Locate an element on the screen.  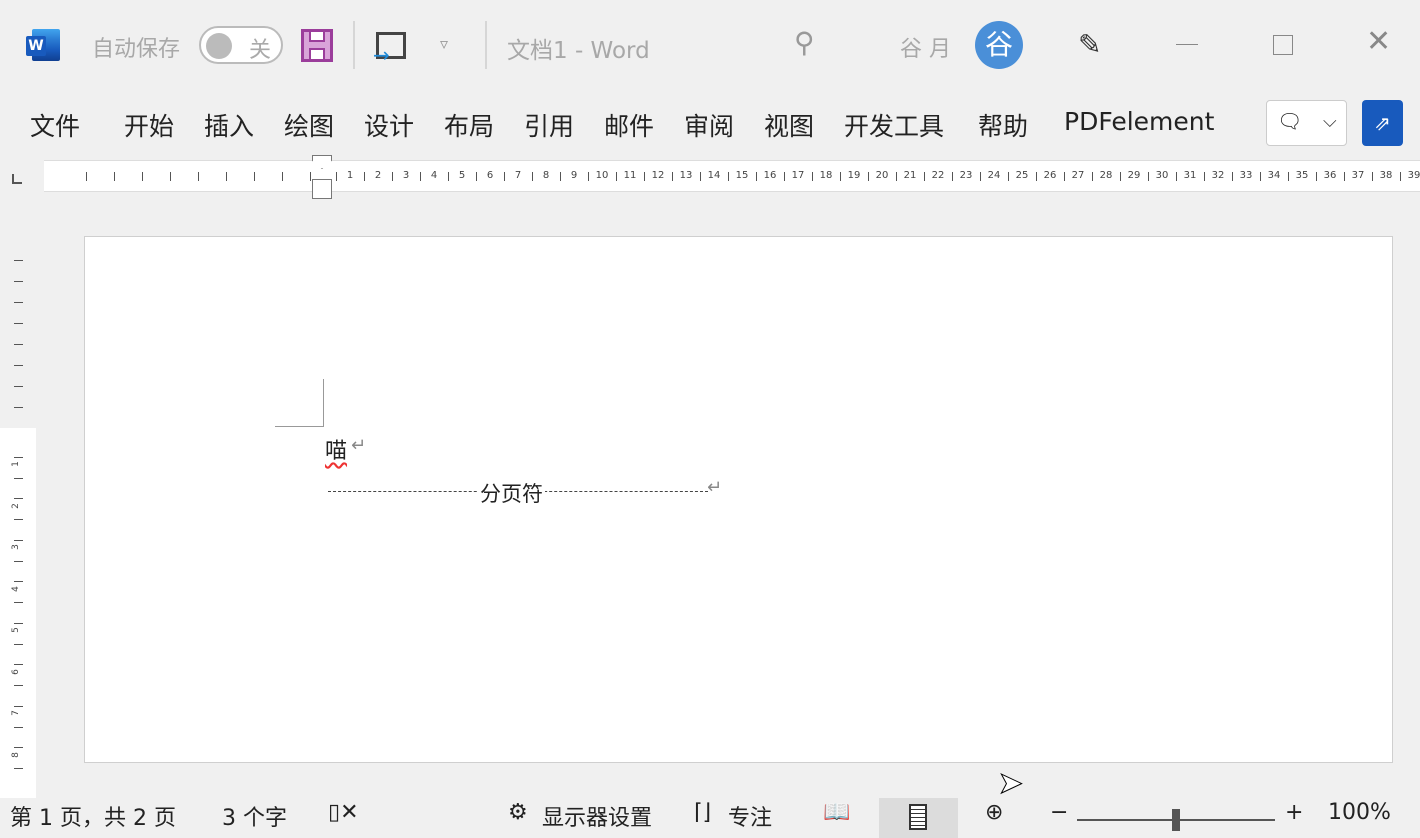
tab-selector is located at coordinates (17, 179).